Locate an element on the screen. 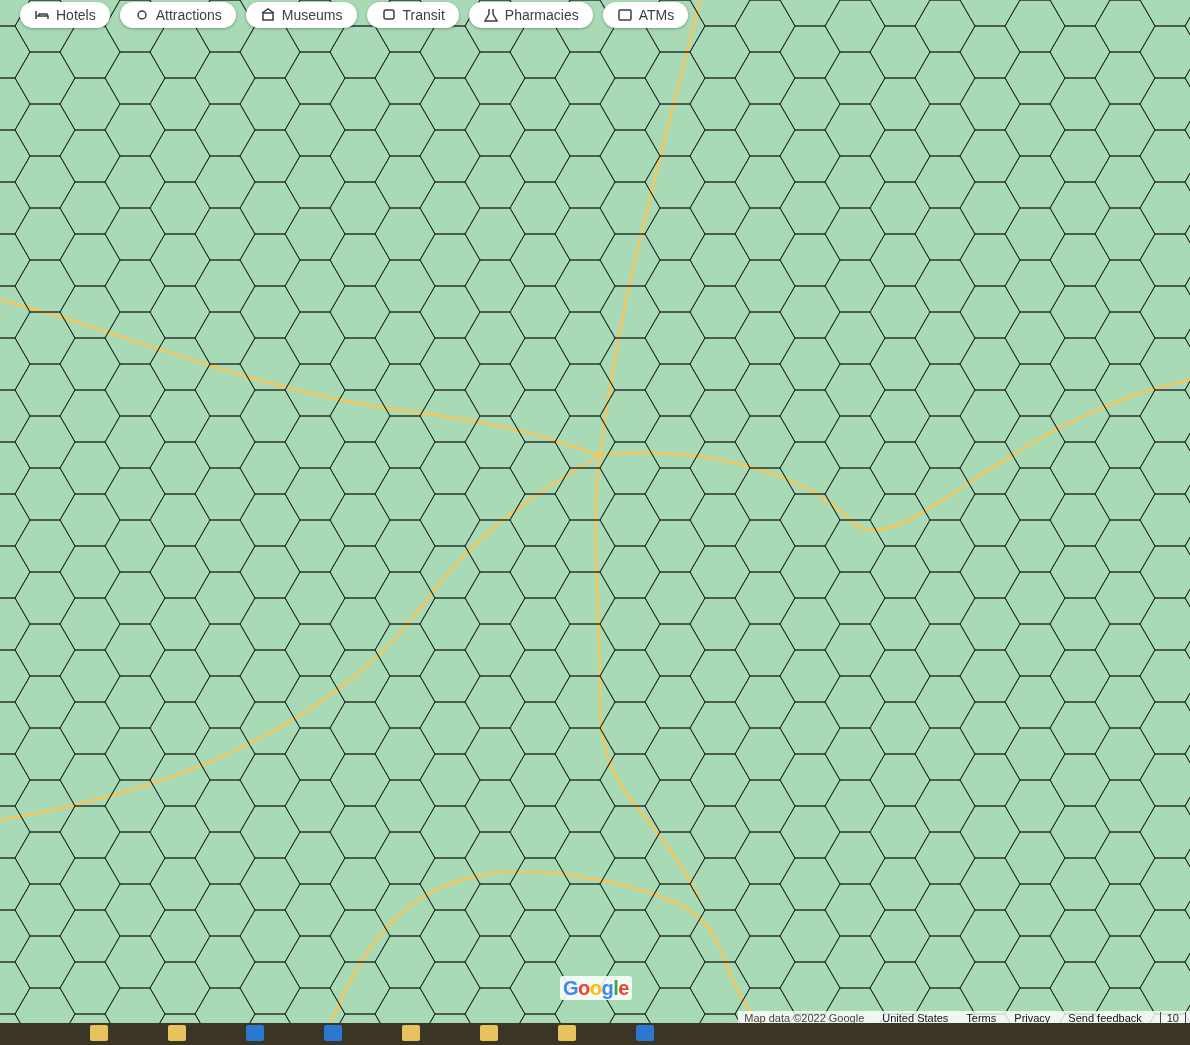 The height and width of the screenshot is (1045, 1190). filter-chip: Pharmacies is located at coordinates (530, 15).